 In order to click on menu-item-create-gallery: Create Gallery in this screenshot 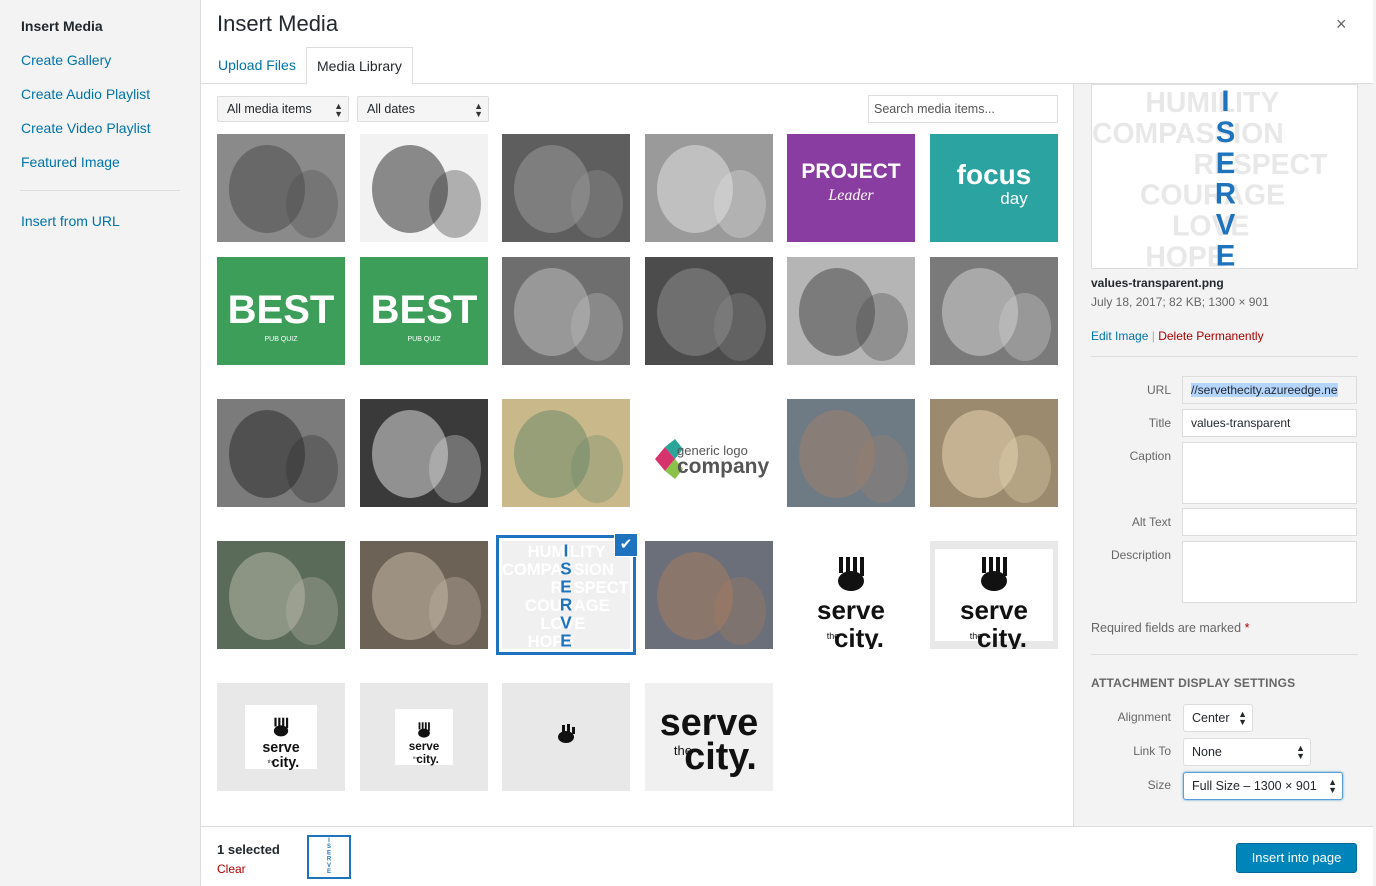, I will do `click(66, 60)`.